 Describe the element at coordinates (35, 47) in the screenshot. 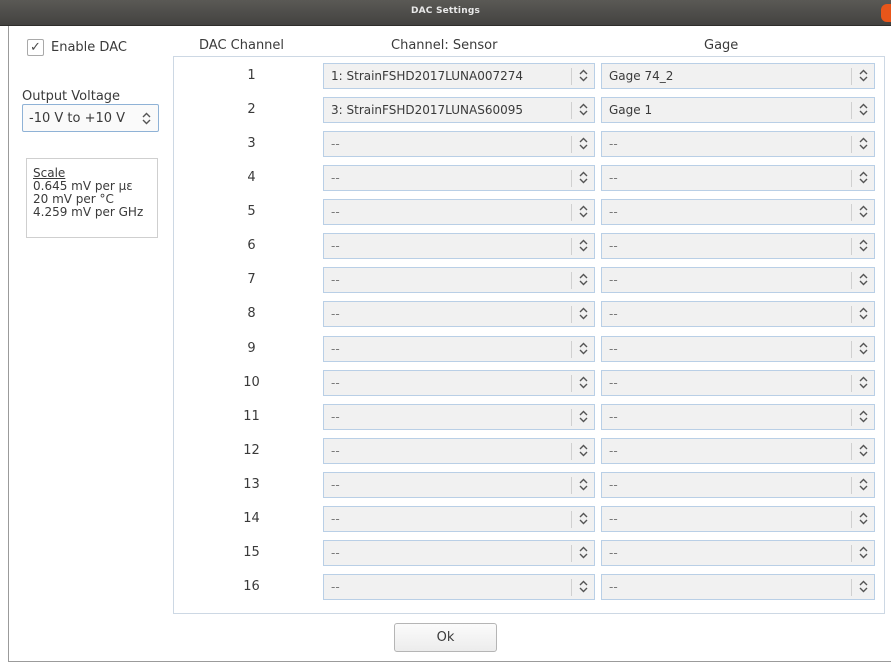

I see `checkmark-icon: ✓` at that location.